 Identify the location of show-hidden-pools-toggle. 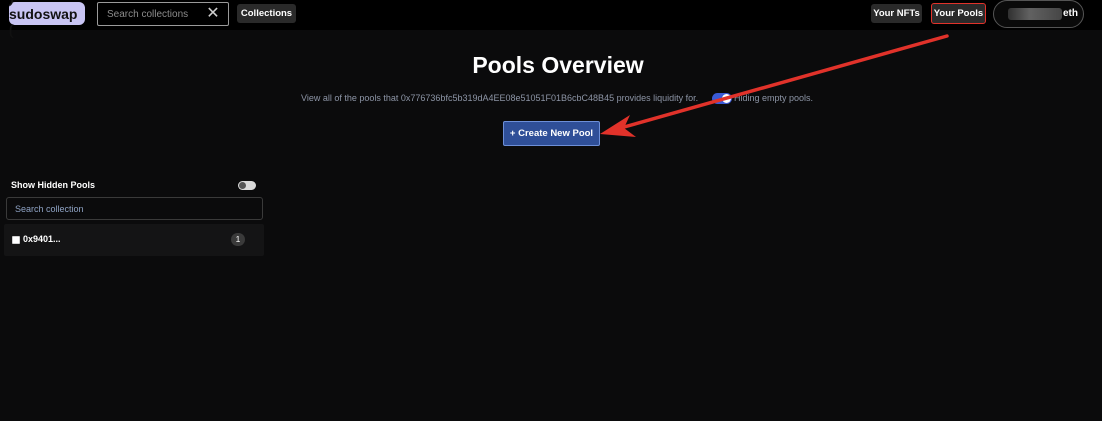
(247, 185).